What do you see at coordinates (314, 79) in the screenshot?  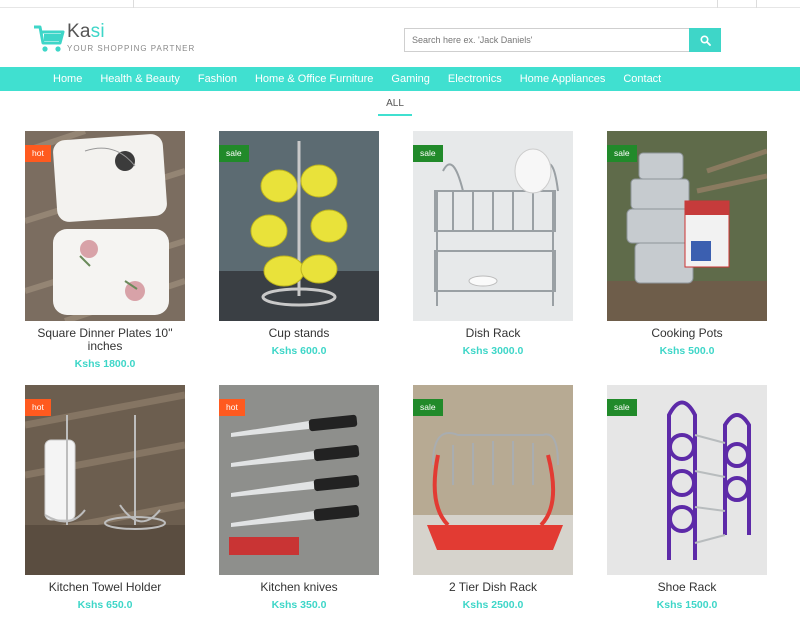 I see `nav-item-home-office-furniture: Home & Office Furniture` at bounding box center [314, 79].